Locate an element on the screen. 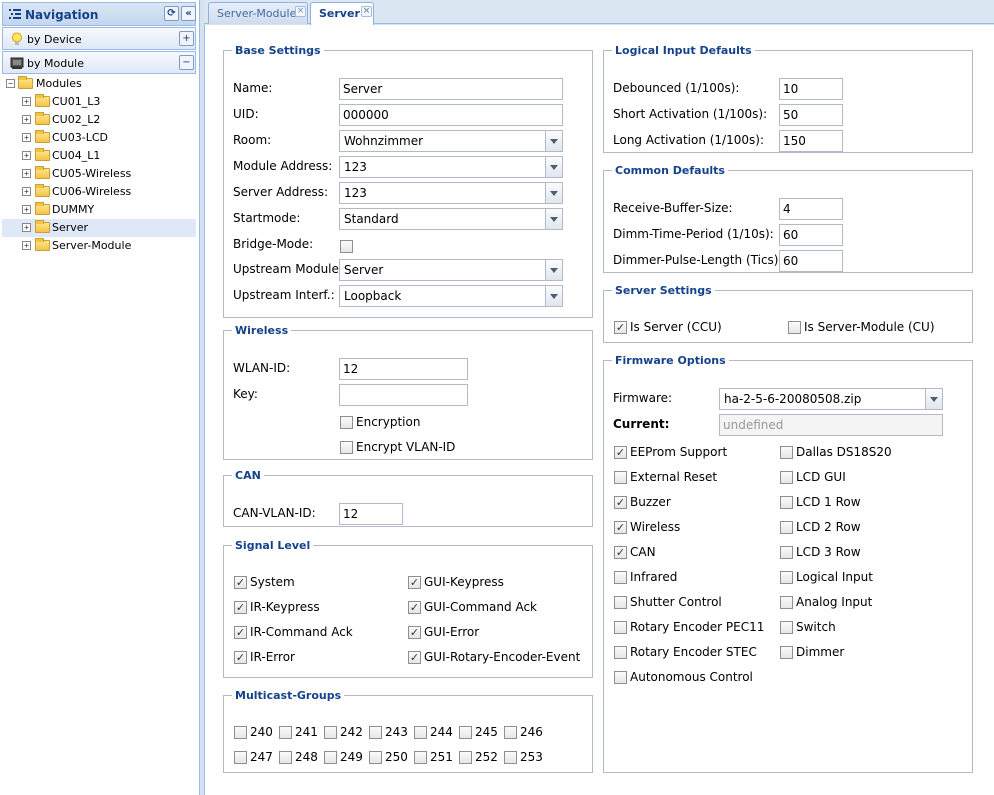 Image resolution: width=994 pixels, height=795 pixels. shutter-control-checkbox is located at coordinates (620, 602).